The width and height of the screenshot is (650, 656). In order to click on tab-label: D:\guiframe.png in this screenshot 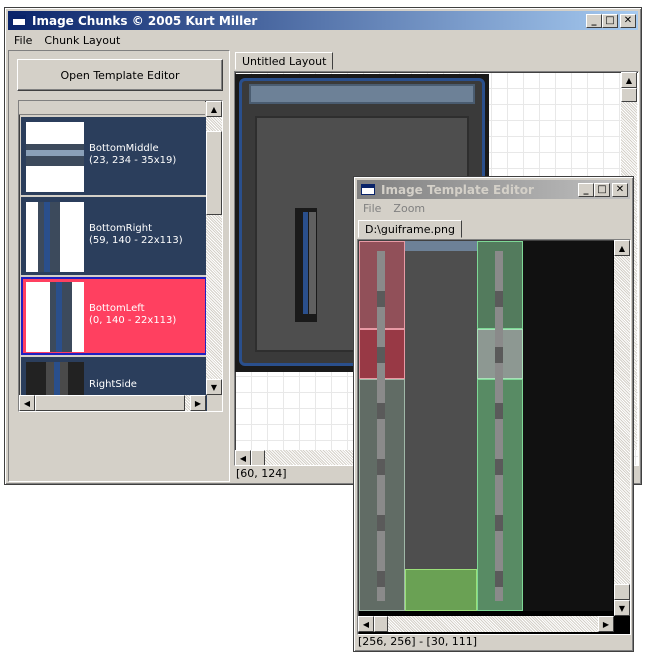, I will do `click(410, 229)`.